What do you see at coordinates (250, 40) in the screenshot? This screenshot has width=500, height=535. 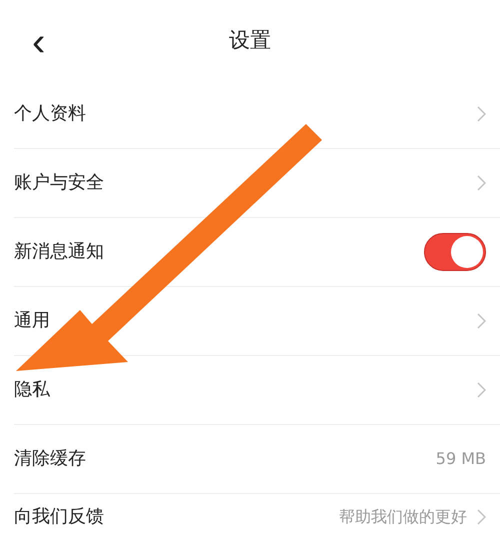 I see `page-title: 设置` at bounding box center [250, 40].